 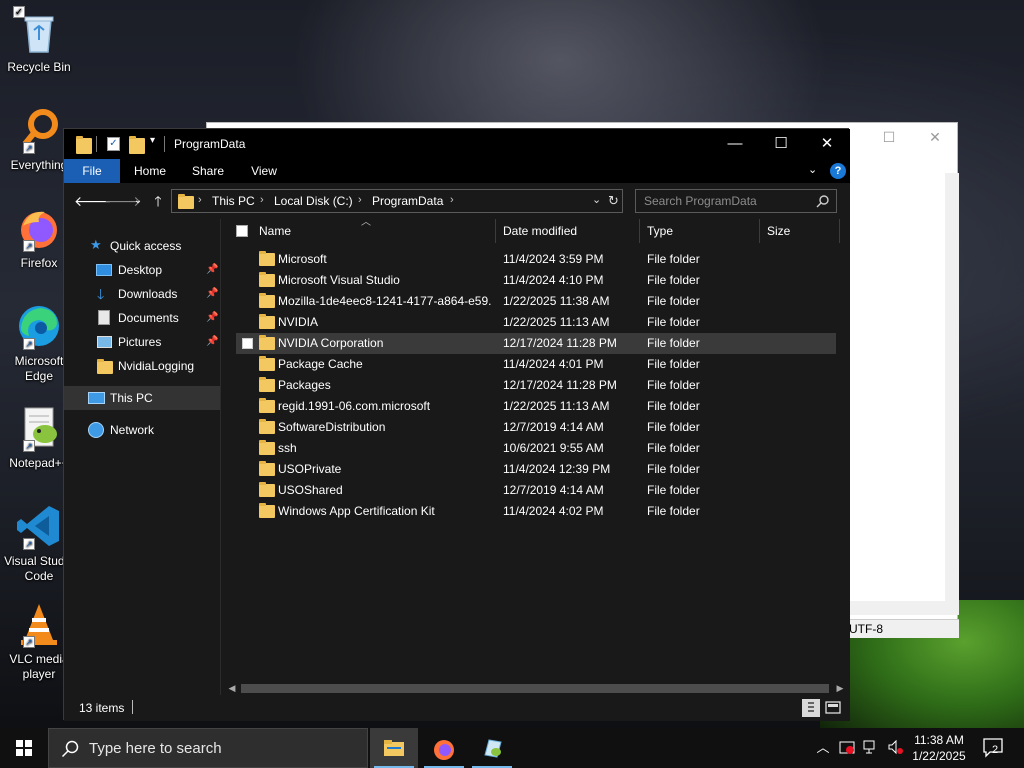 What do you see at coordinates (935, 137) in the screenshot?
I see `close-icon: ✕` at bounding box center [935, 137].